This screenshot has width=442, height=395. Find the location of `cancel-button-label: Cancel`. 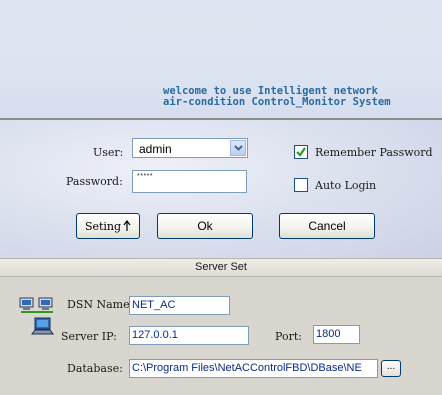

cancel-button-label: Cancel is located at coordinates (327, 226).